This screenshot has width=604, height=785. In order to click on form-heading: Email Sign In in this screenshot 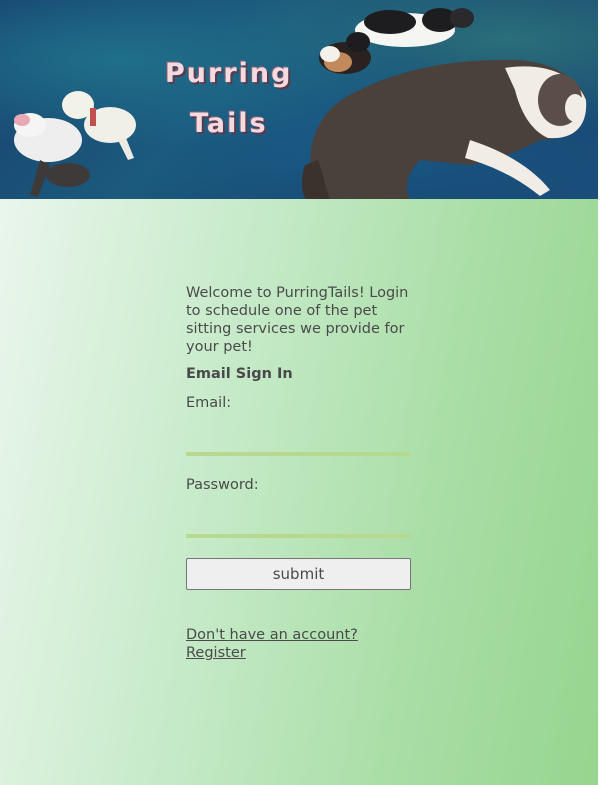, I will do `click(239, 374)`.